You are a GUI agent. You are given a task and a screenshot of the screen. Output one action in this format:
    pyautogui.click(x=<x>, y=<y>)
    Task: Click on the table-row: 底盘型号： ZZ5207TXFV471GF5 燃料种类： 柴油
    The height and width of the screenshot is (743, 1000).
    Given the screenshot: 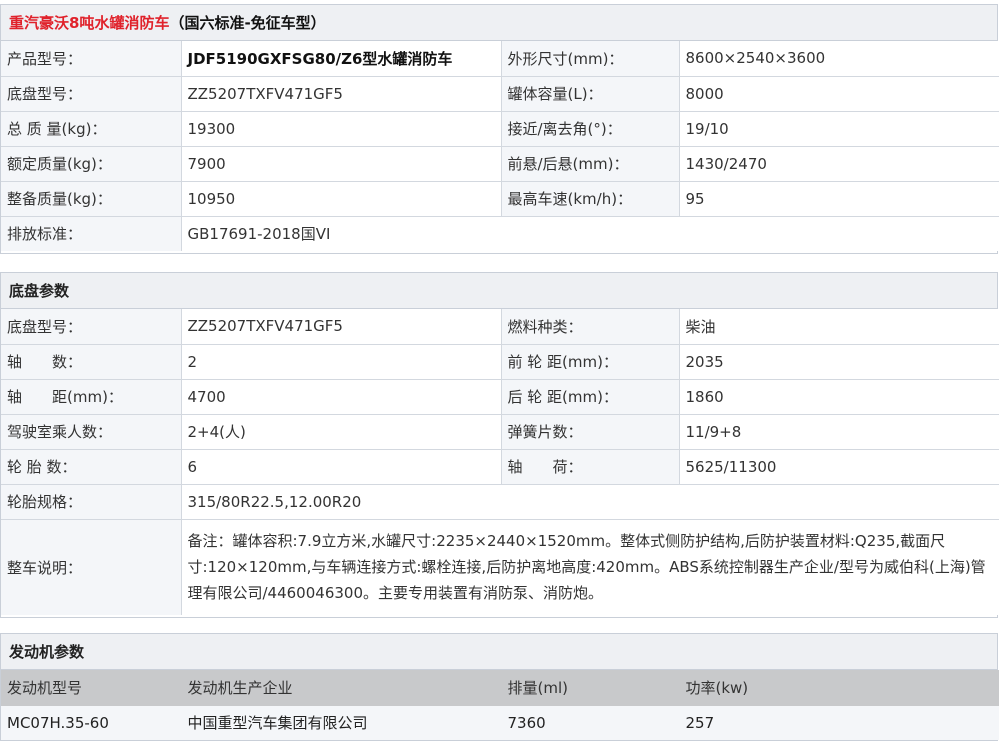 What is the action you would take?
    pyautogui.click(x=500, y=327)
    